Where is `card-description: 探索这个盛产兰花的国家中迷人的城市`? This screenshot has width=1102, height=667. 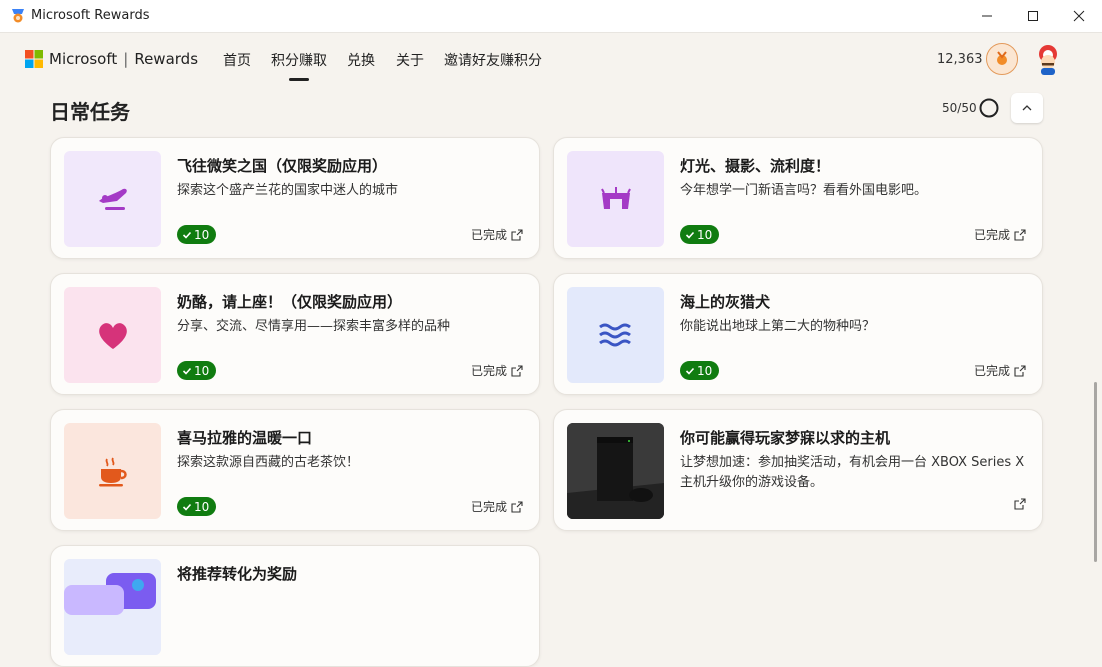 card-description: 探索这个盛产兰花的国家中迷人的城市 is located at coordinates (288, 190).